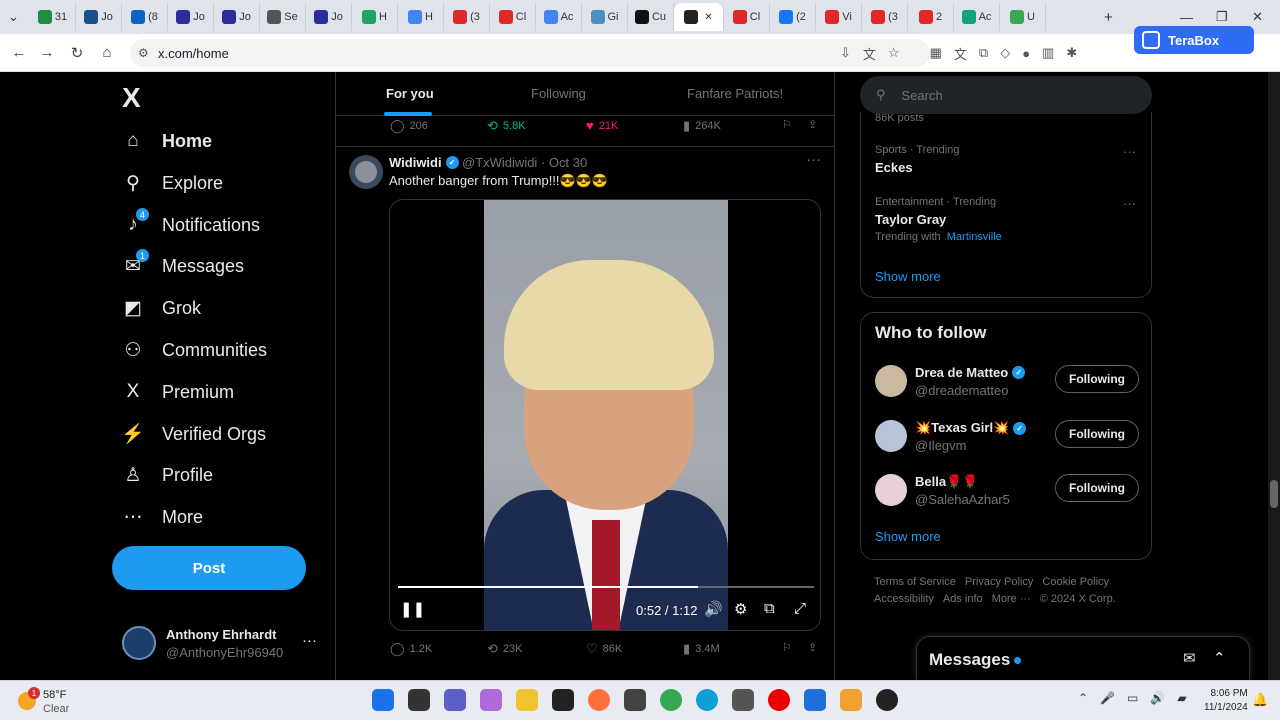 This screenshot has height=720, width=1280. Describe the element at coordinates (707, 700) in the screenshot. I see `edge-icon` at that location.